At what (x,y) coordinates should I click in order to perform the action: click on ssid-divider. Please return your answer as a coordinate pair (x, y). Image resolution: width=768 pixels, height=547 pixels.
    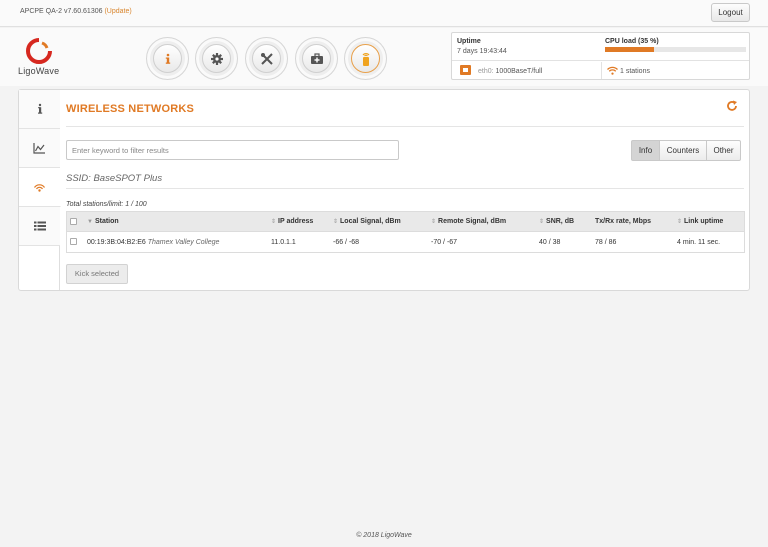
    Looking at the image, I should click on (405, 188).